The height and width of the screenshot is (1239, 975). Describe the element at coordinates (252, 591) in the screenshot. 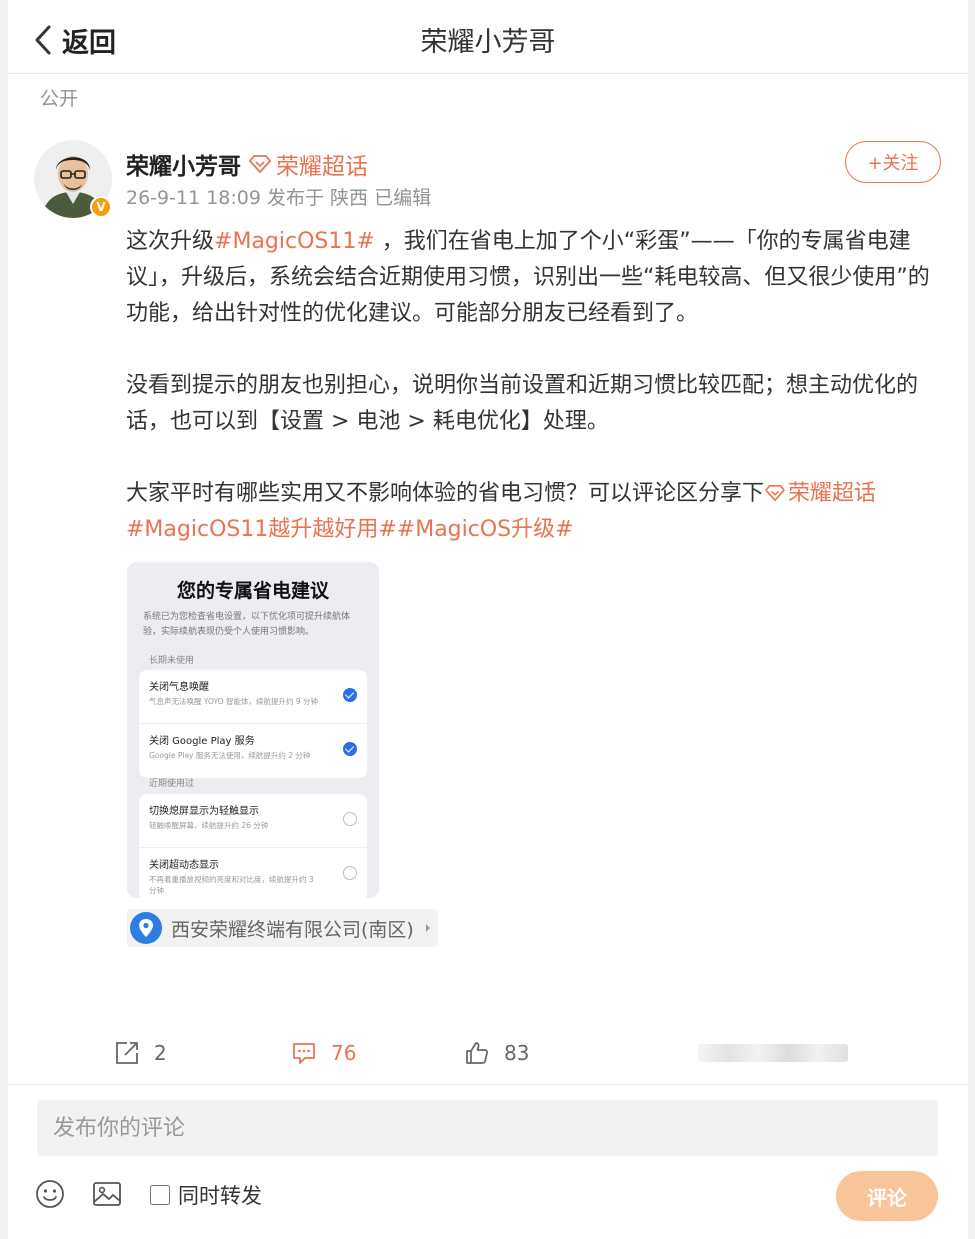

I see `image-title: 您的专属省电建议` at that location.